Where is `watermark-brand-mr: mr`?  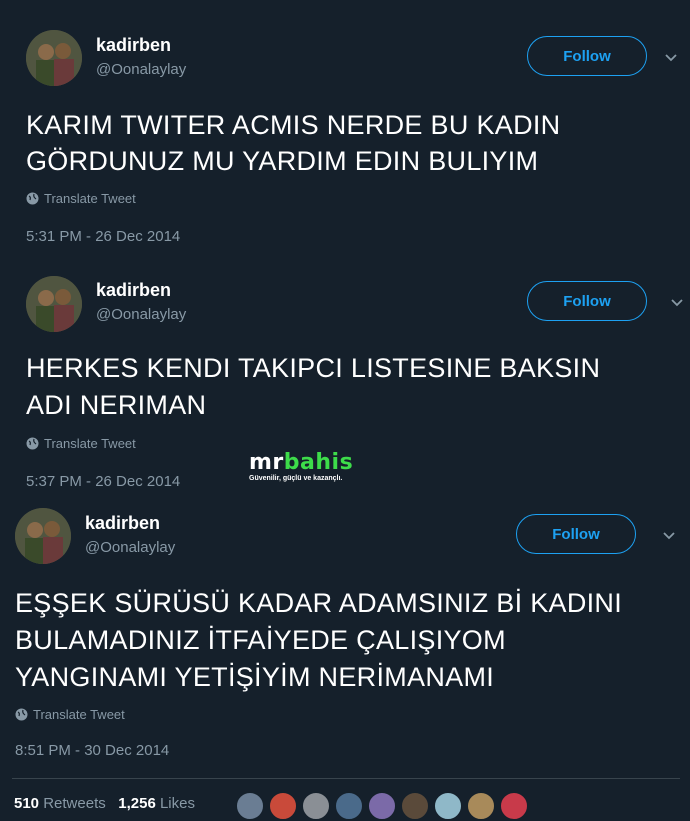 watermark-brand-mr: mr is located at coordinates (266, 462).